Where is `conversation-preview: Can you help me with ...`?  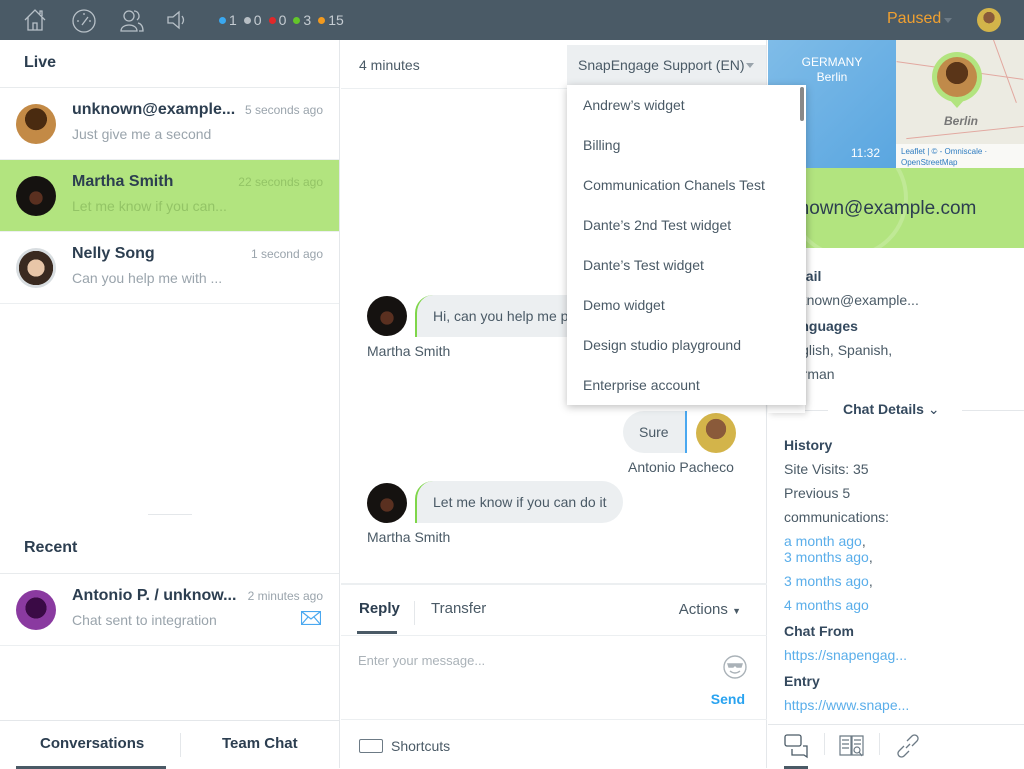 conversation-preview: Can you help me with ... is located at coordinates (147, 278).